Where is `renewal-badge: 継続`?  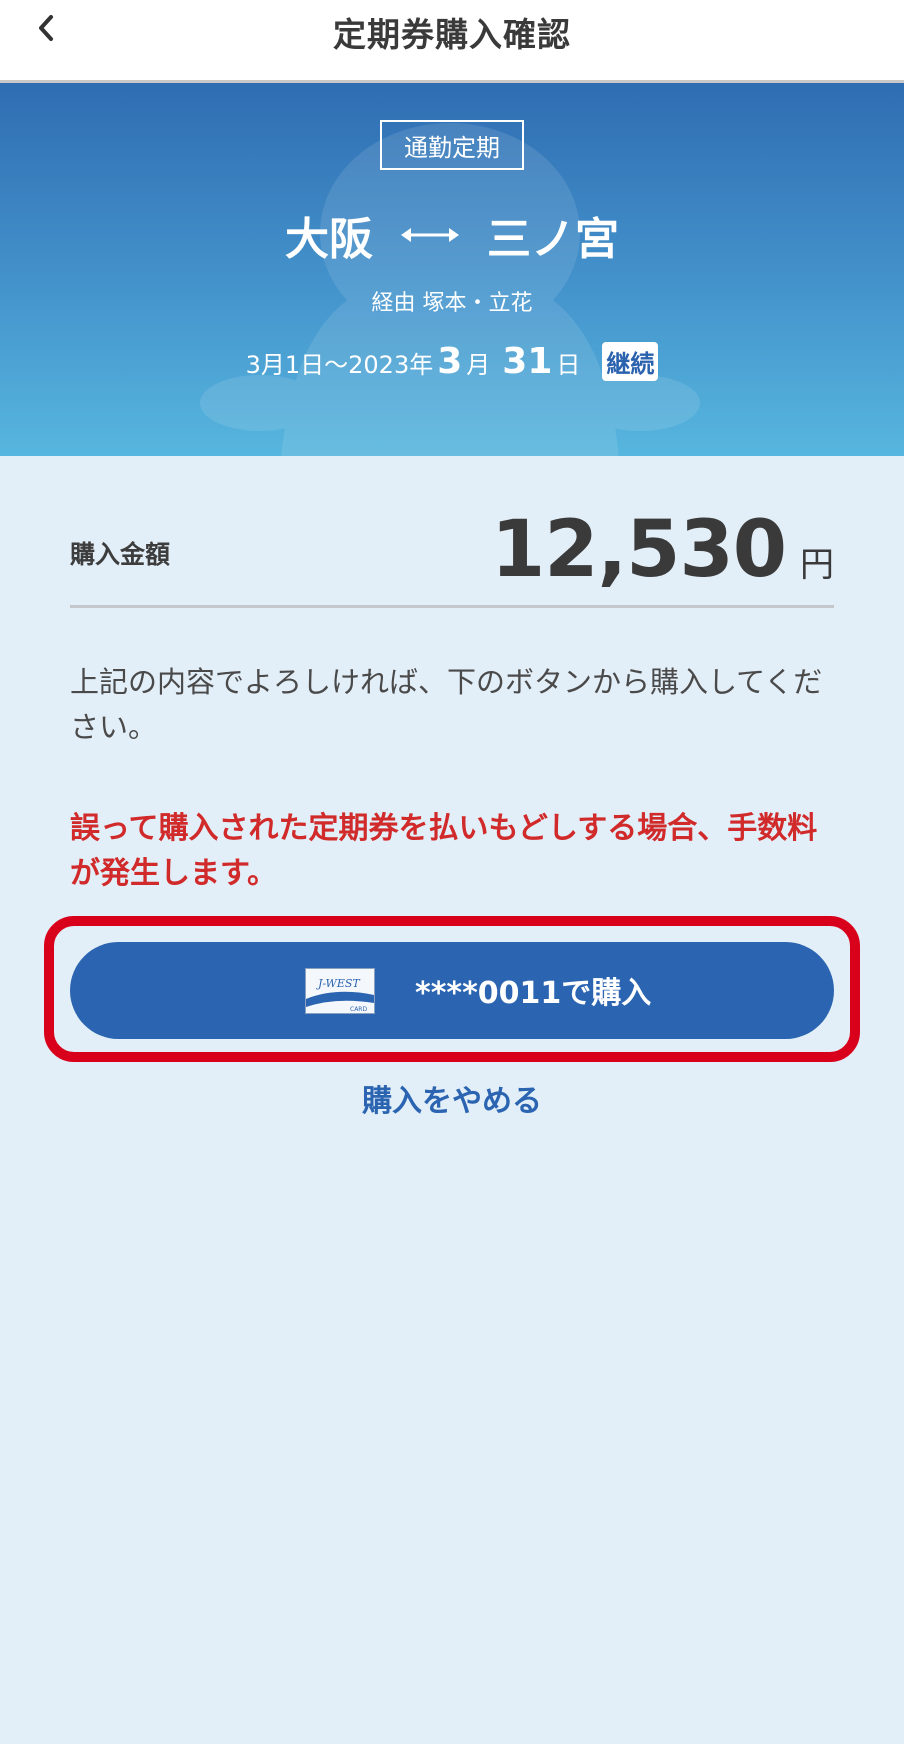
renewal-badge: 継続 is located at coordinates (630, 361).